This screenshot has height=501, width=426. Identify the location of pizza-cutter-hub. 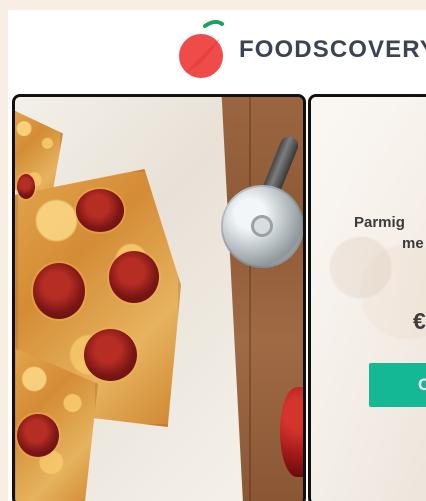
(262, 226).